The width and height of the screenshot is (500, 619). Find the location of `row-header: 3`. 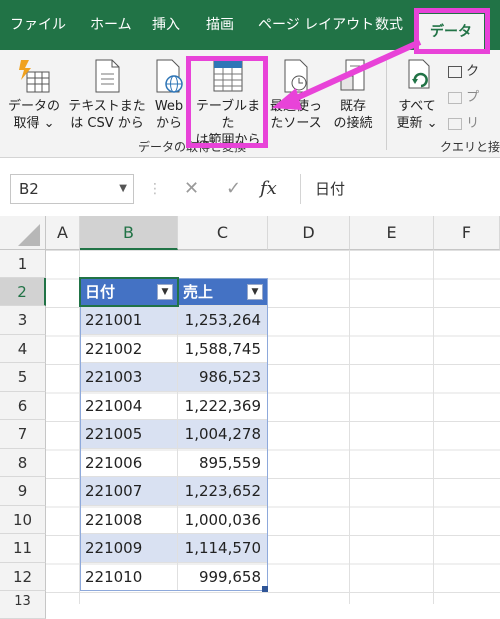

row-header: 3 is located at coordinates (23, 320).